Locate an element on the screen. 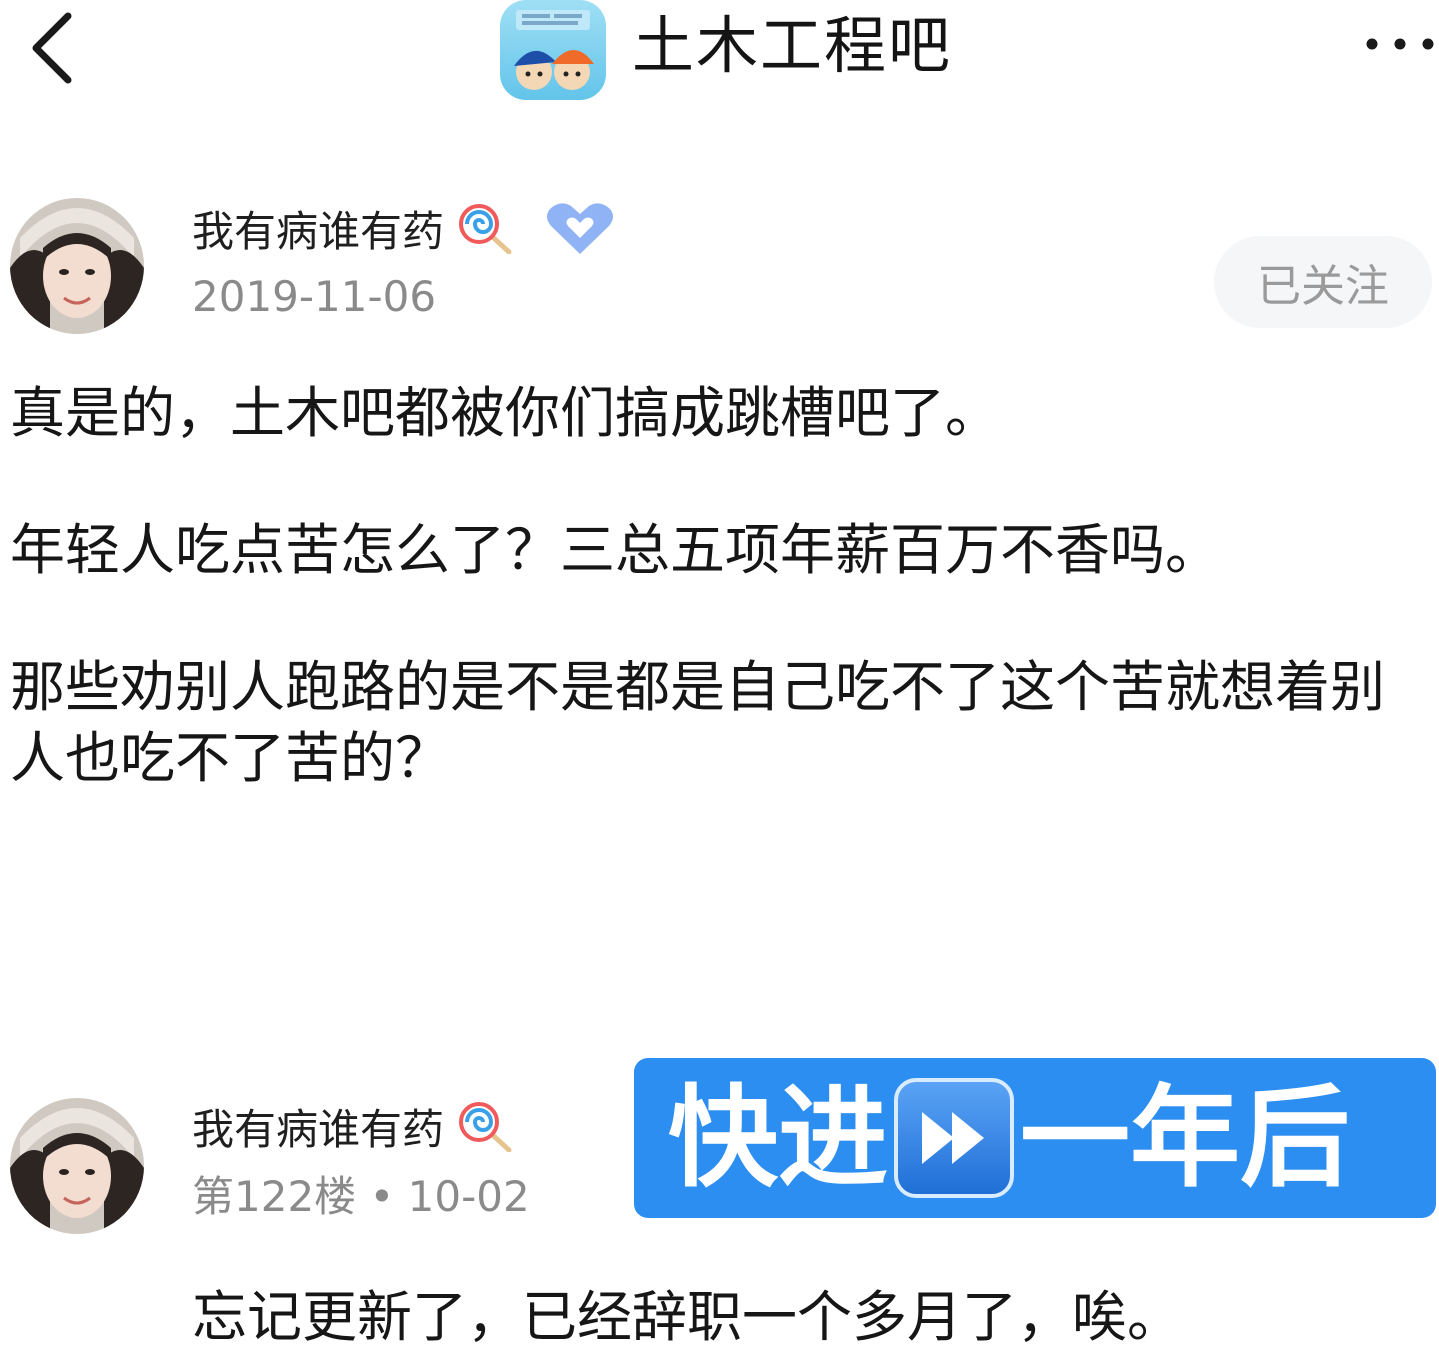  reply-author-row: 我有病谁有药 is located at coordinates (354, 1128).